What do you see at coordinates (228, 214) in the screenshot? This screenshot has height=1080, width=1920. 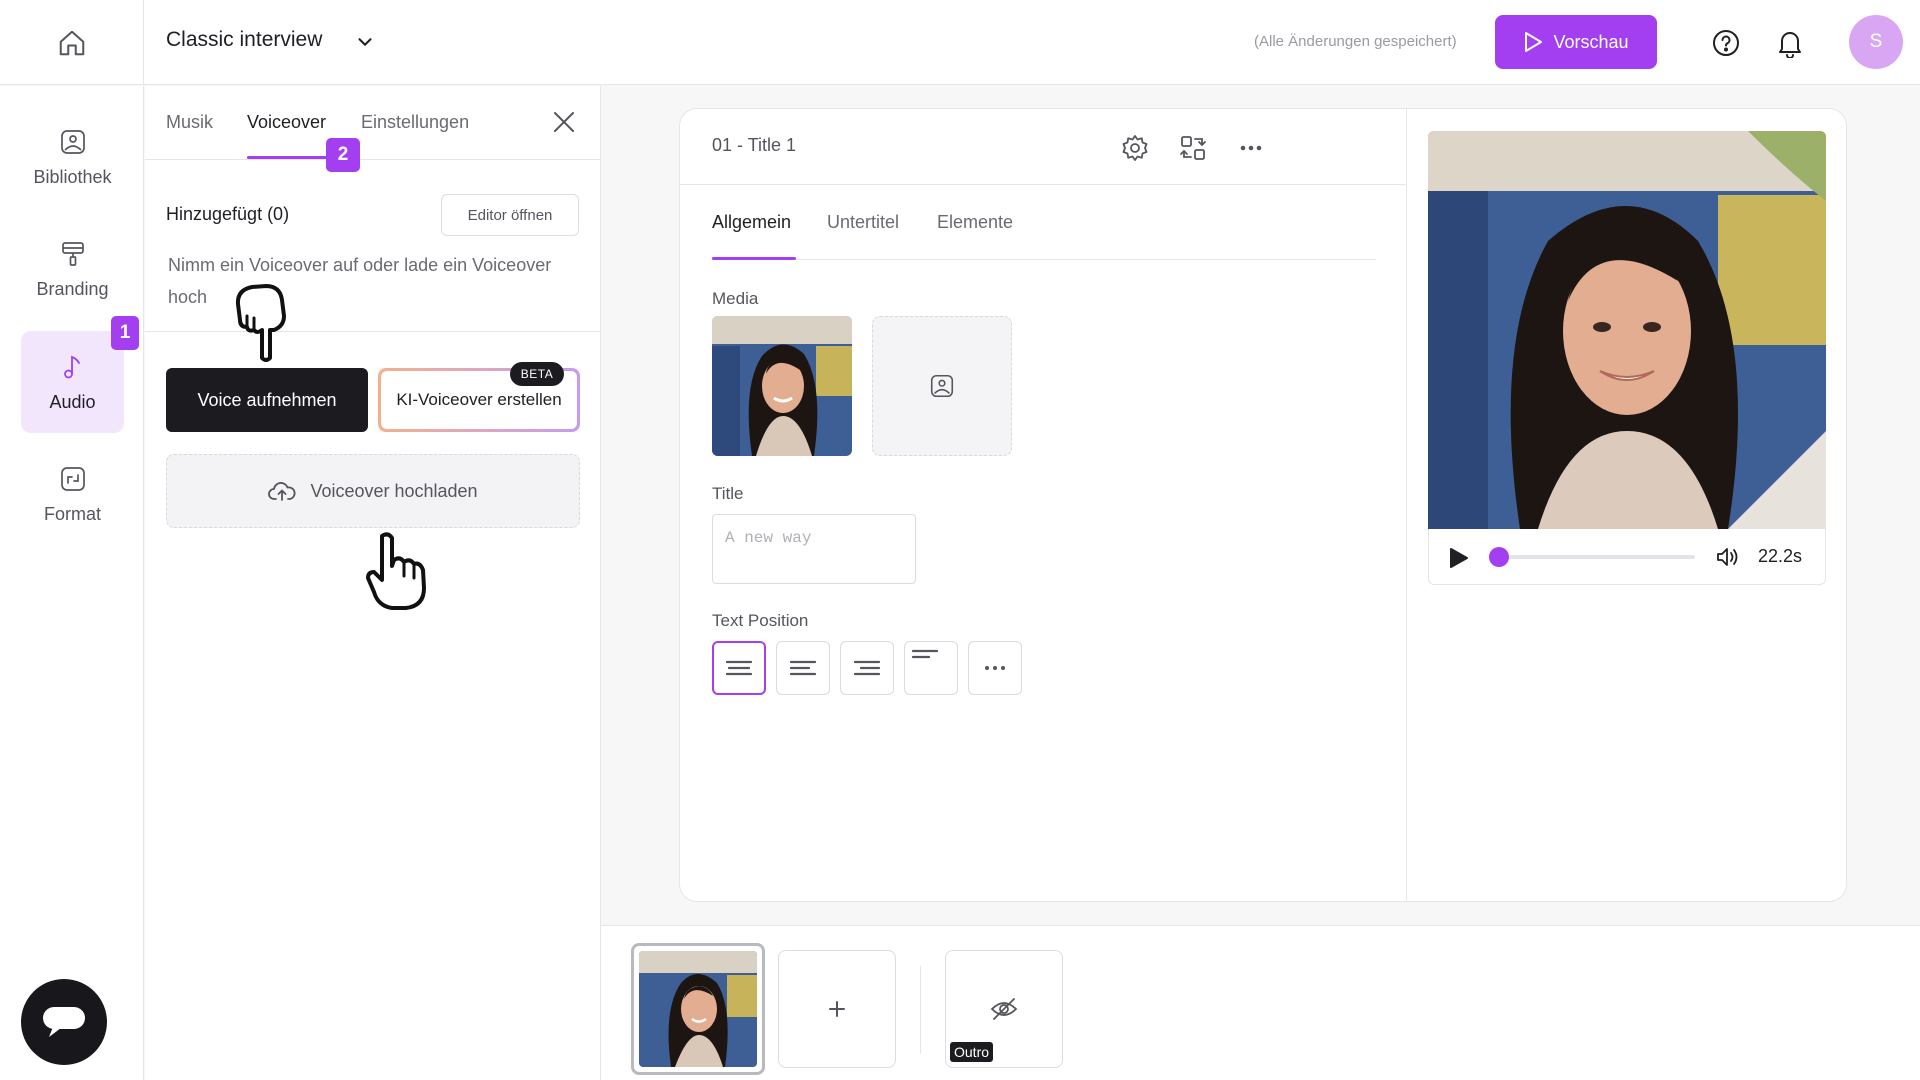 I see `added-count-label: Hinzugefügt (0)` at bounding box center [228, 214].